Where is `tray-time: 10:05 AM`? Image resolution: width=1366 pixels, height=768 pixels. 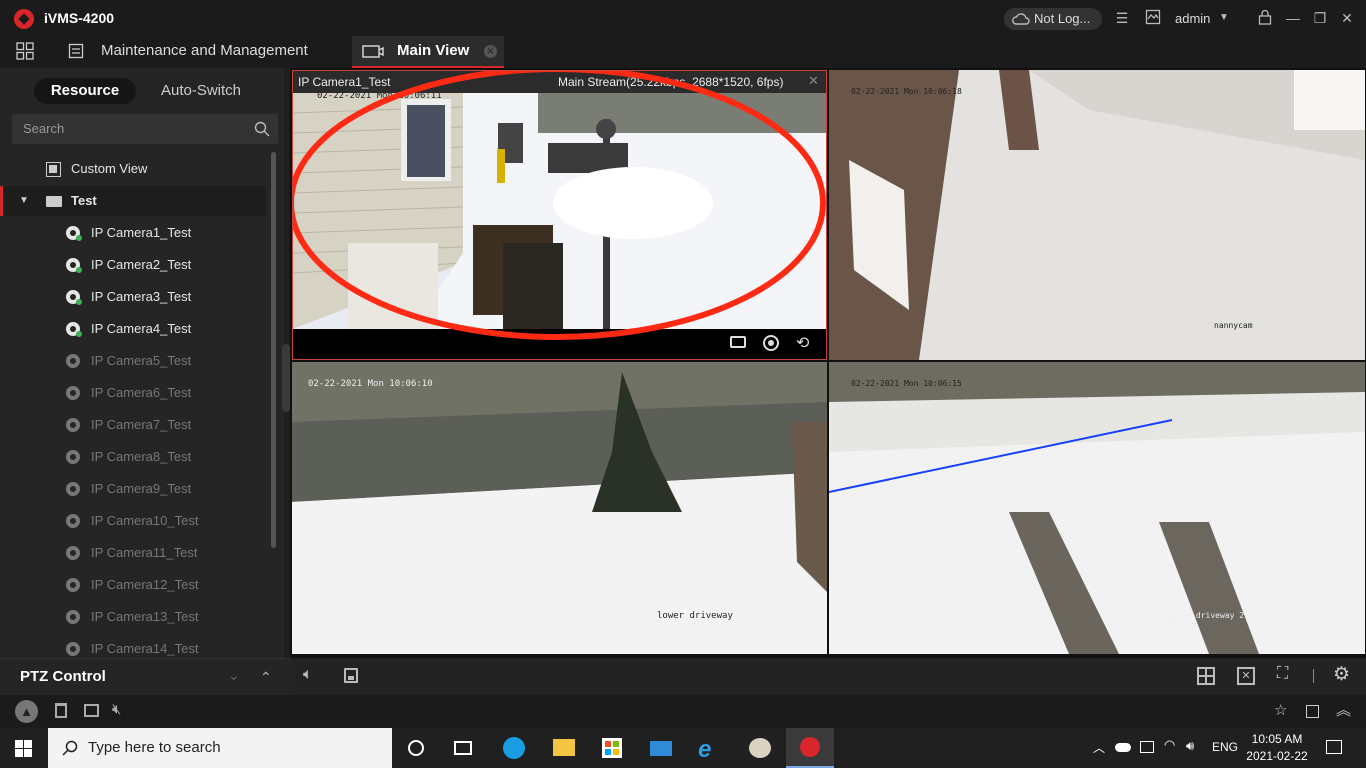
tray-time: 10:05 AM is located at coordinates (1277, 739).